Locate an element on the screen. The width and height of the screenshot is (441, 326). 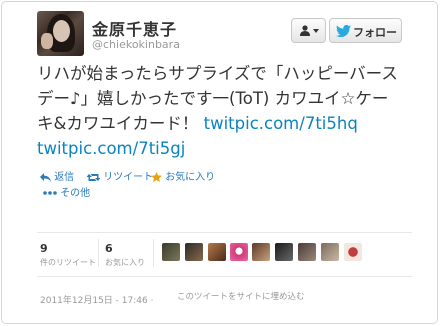
more-action: その他 is located at coordinates (66, 191).